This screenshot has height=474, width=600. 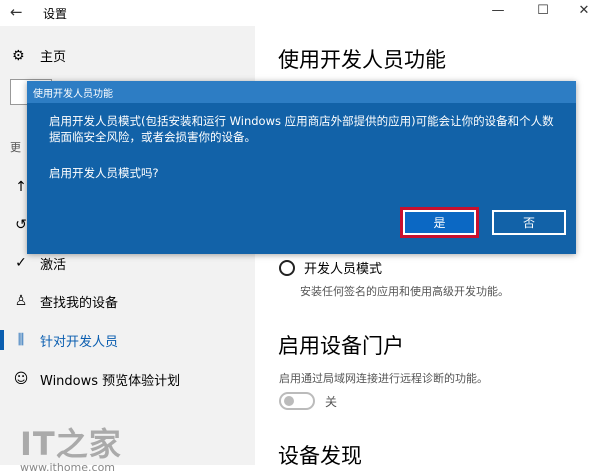 I want to click on toggle-state-label: 关, so click(x=331, y=401).